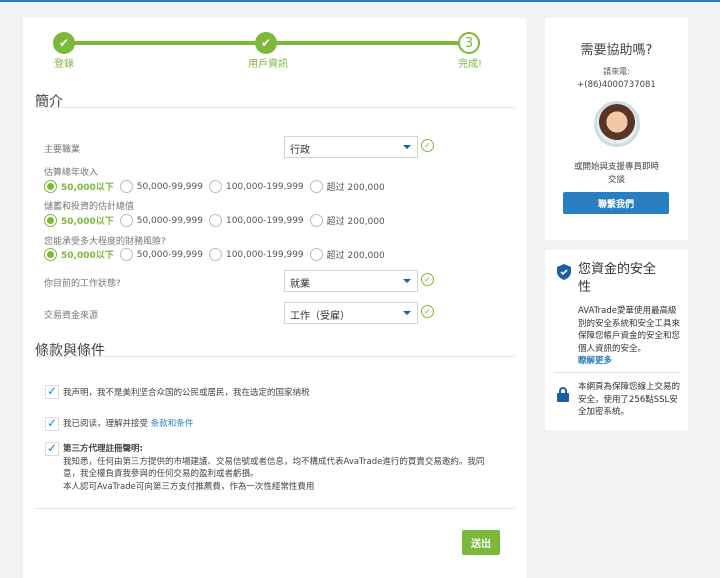 The height and width of the screenshot is (578, 720). I want to click on risk-label: 您能承受多大程度的財務風險?, so click(105, 242).